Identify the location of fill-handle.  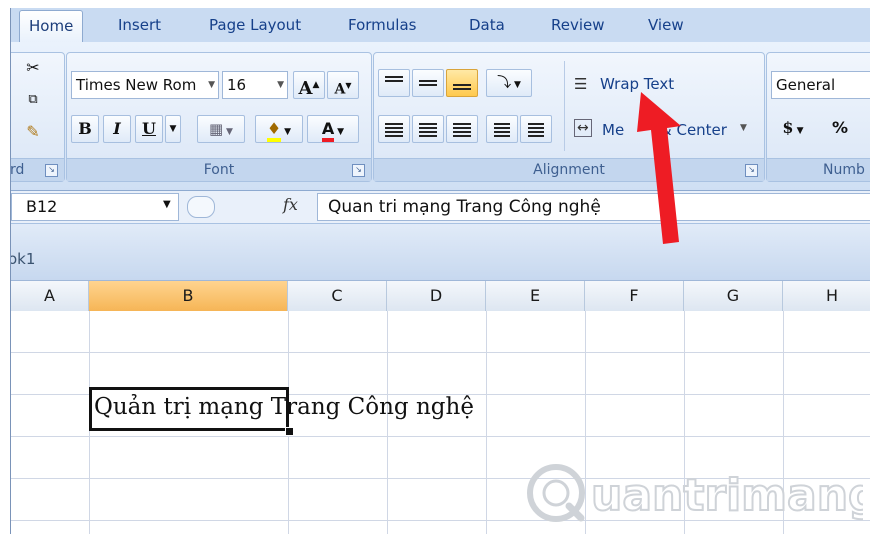
(289, 431).